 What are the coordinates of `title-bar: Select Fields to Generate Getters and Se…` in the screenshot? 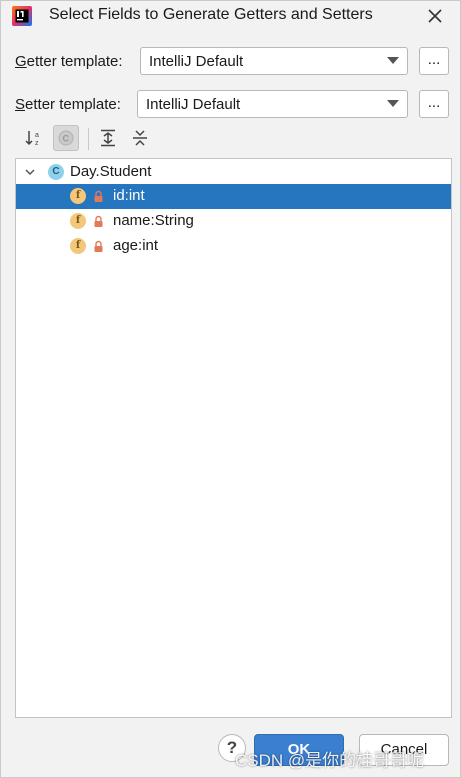 It's located at (230, 17).